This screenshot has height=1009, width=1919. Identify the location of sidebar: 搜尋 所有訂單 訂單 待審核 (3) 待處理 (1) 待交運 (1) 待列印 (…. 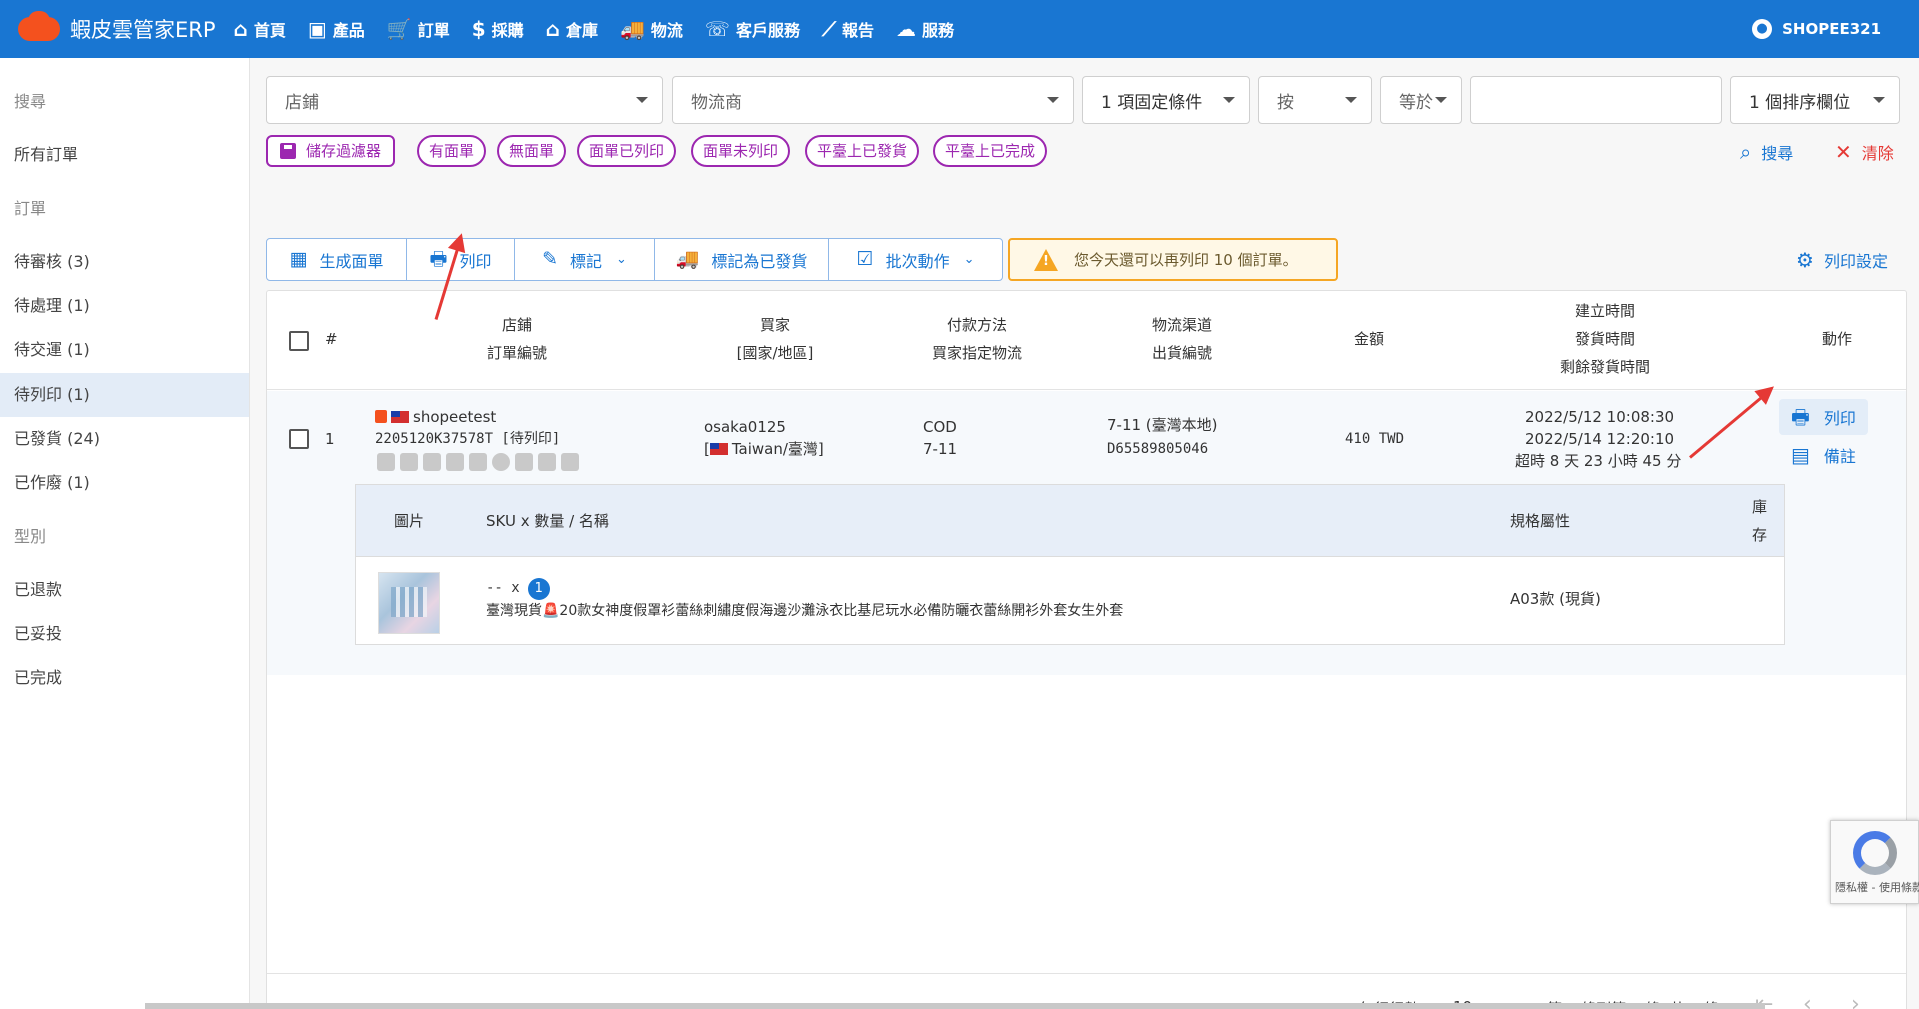
(125, 533).